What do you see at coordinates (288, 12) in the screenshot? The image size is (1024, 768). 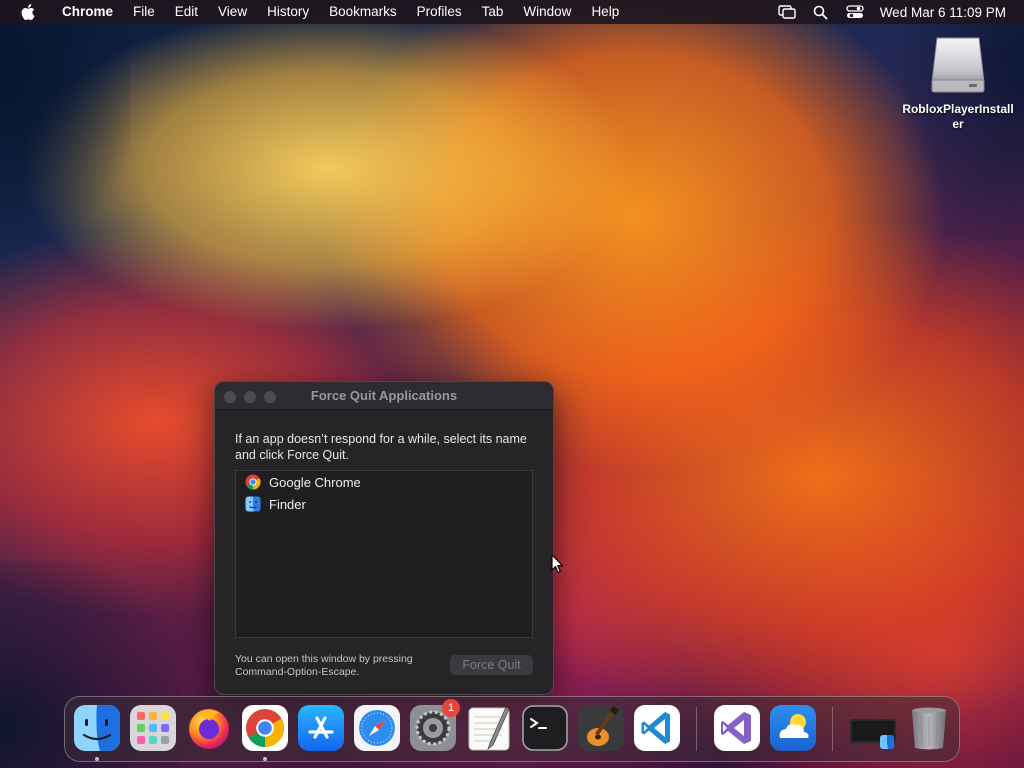 I see `menu-history: History` at bounding box center [288, 12].